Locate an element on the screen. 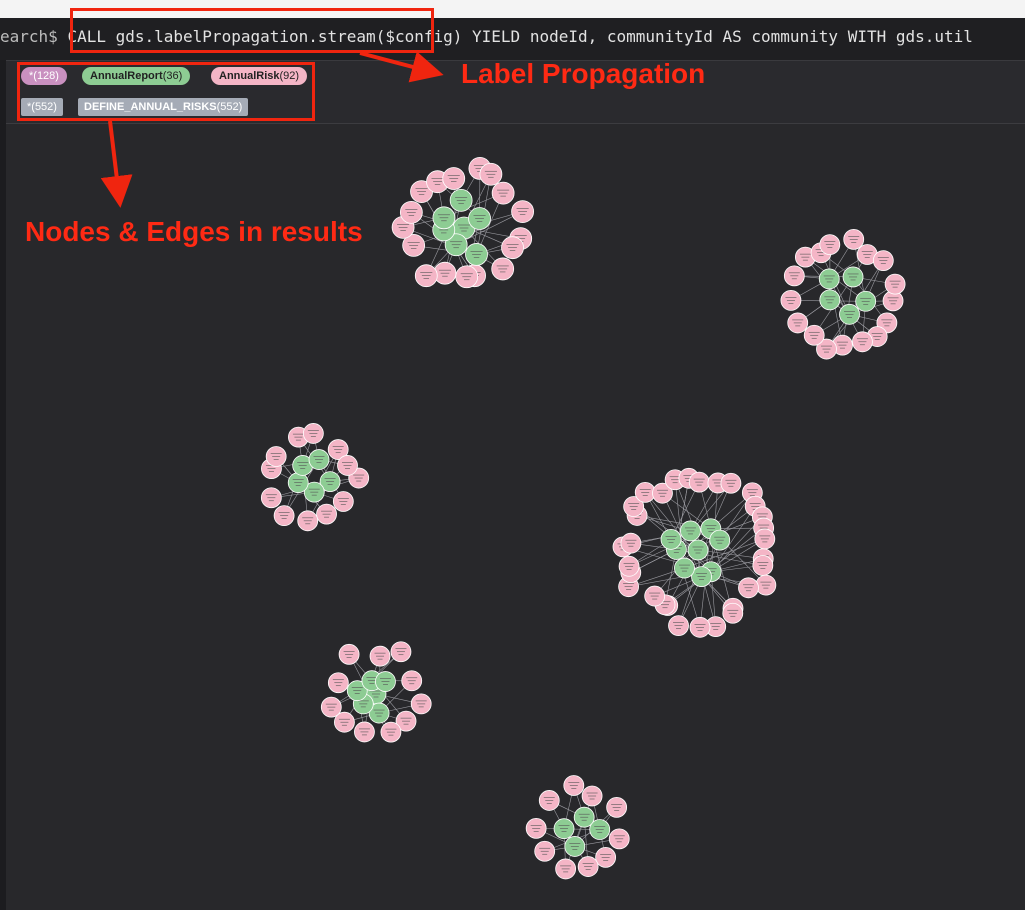  arrow-to-nodes-edges is located at coordinates (116, 164).